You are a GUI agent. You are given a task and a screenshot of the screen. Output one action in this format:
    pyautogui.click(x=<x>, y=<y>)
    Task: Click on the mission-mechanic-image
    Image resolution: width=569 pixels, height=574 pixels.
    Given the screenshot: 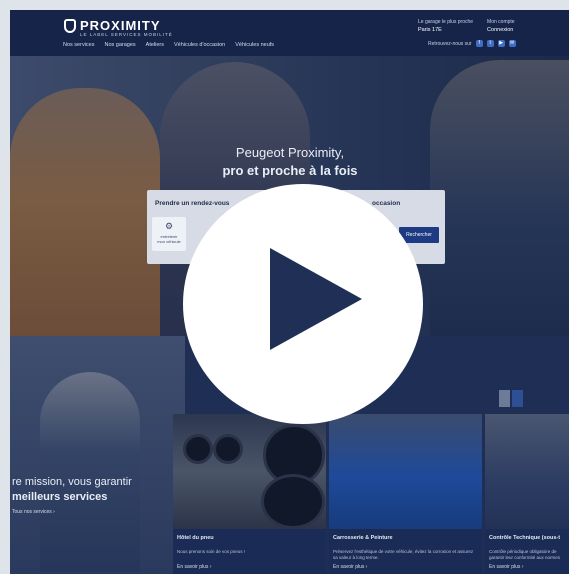 What is the action you would take?
    pyautogui.click(x=90, y=472)
    